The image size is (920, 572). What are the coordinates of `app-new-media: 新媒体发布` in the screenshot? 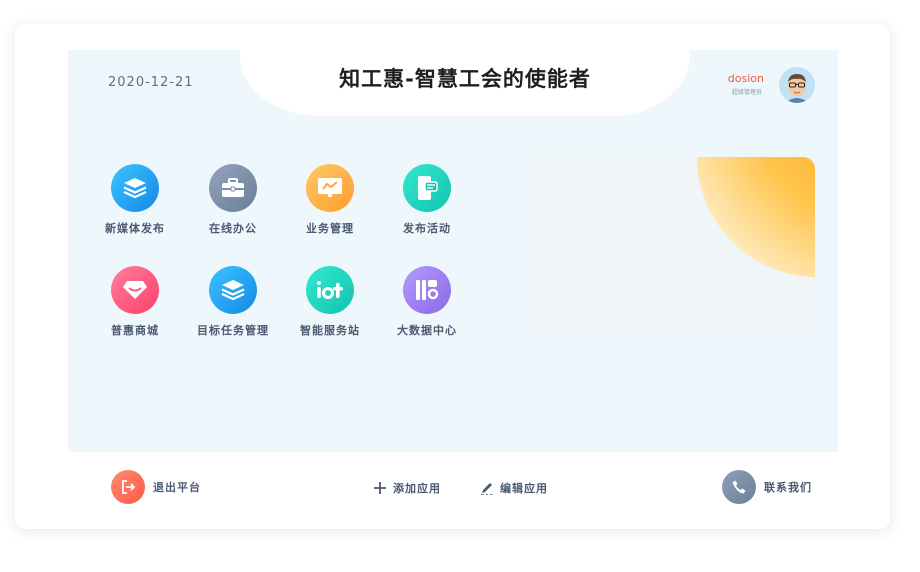 It's located at (135, 200).